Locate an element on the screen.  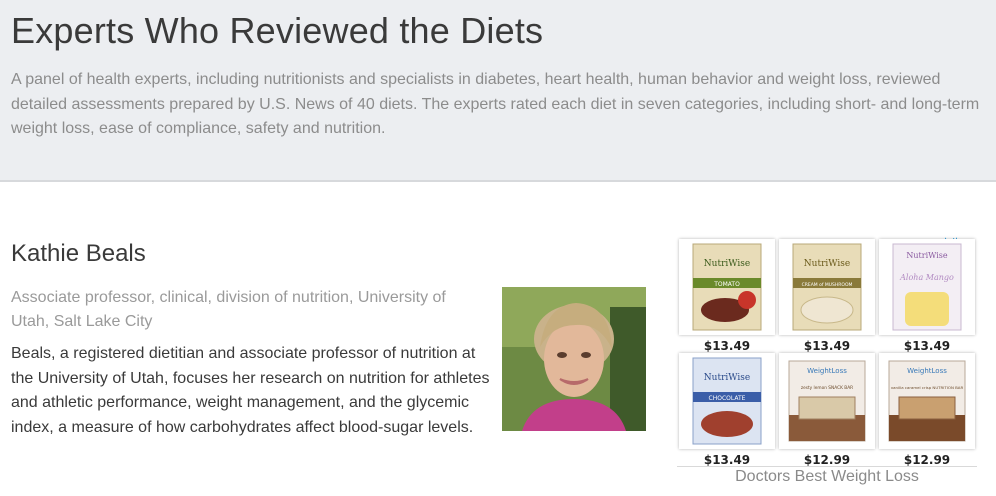
product-image: NutriWise CREAM of MUSHROOM is located at coordinates (827, 287).